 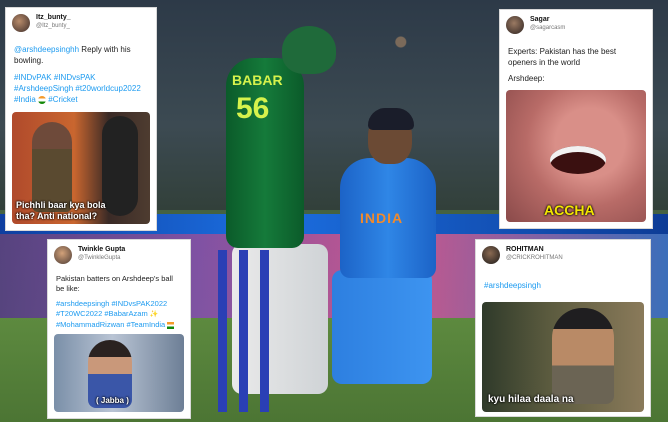 I want to click on tweet-meme-image: ACCHA, so click(x=576, y=156).